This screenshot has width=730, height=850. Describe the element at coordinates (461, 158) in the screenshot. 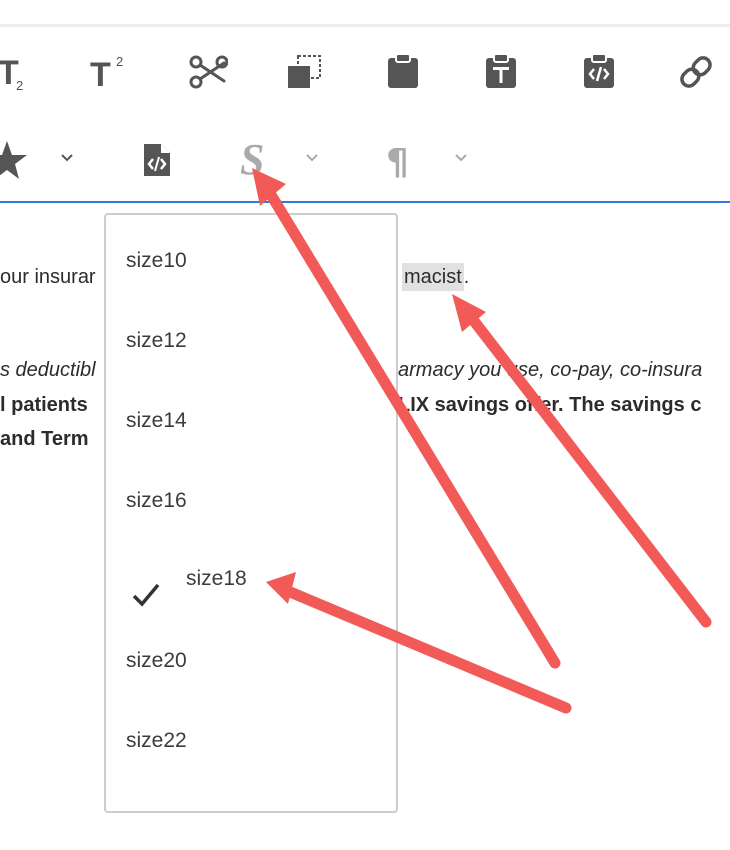

I see `paragraph-chevron-down-icon` at that location.